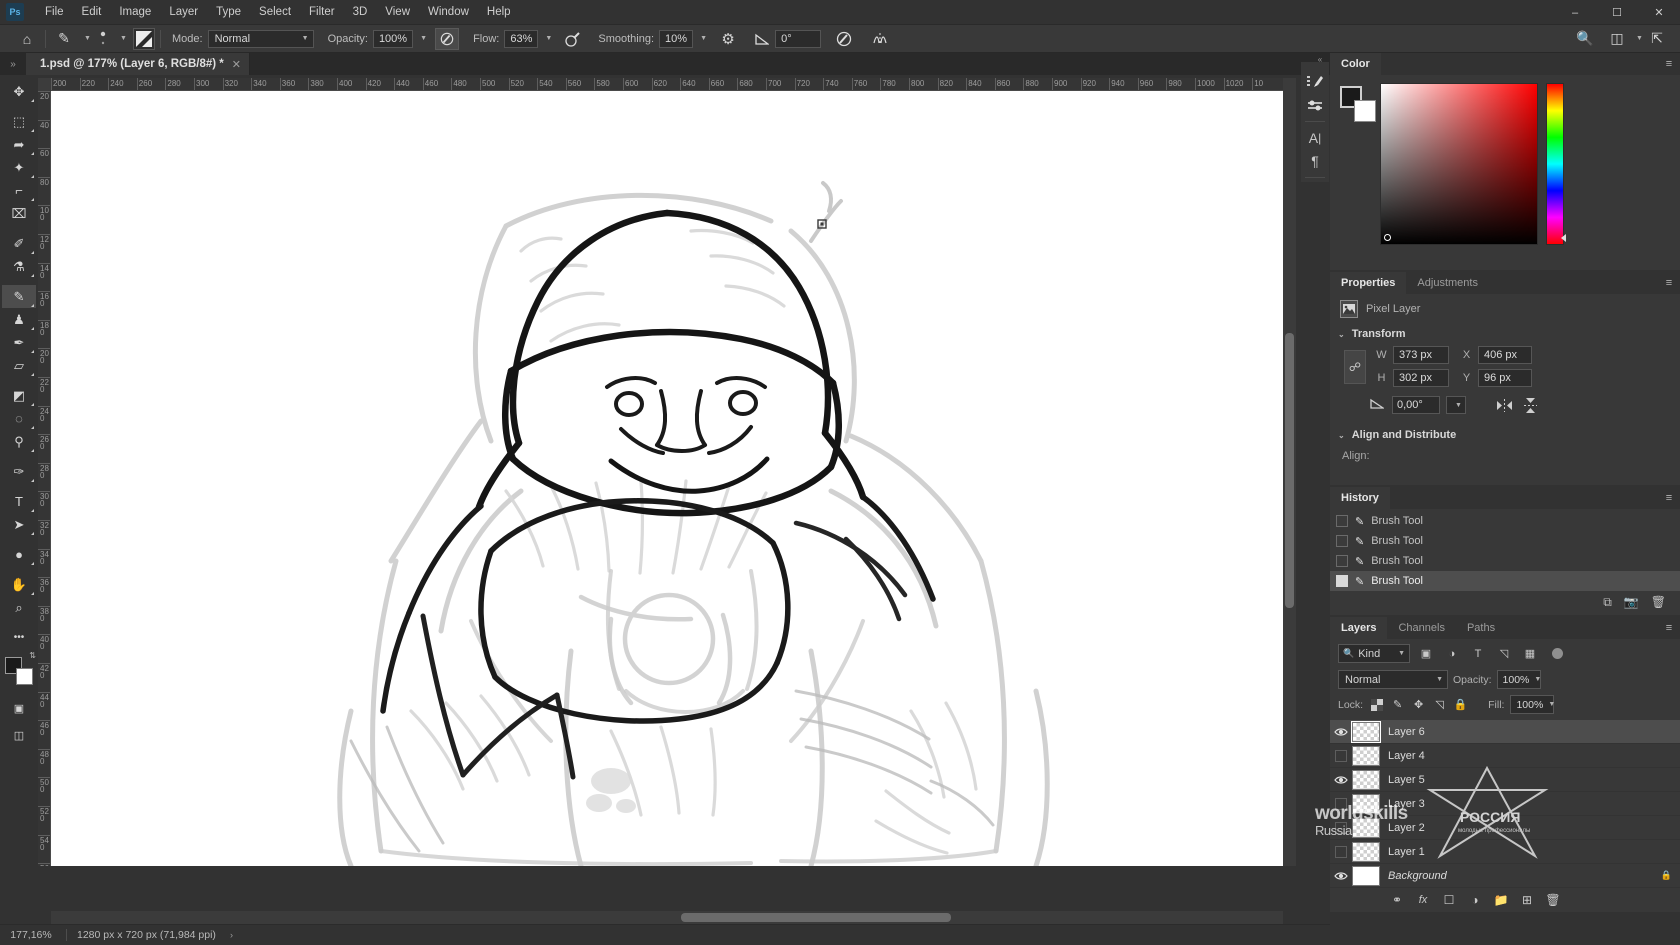 The height and width of the screenshot is (945, 1680). What do you see at coordinates (1439, 704) in the screenshot?
I see `lock-artboard-nesting-icon: ◹` at bounding box center [1439, 704].